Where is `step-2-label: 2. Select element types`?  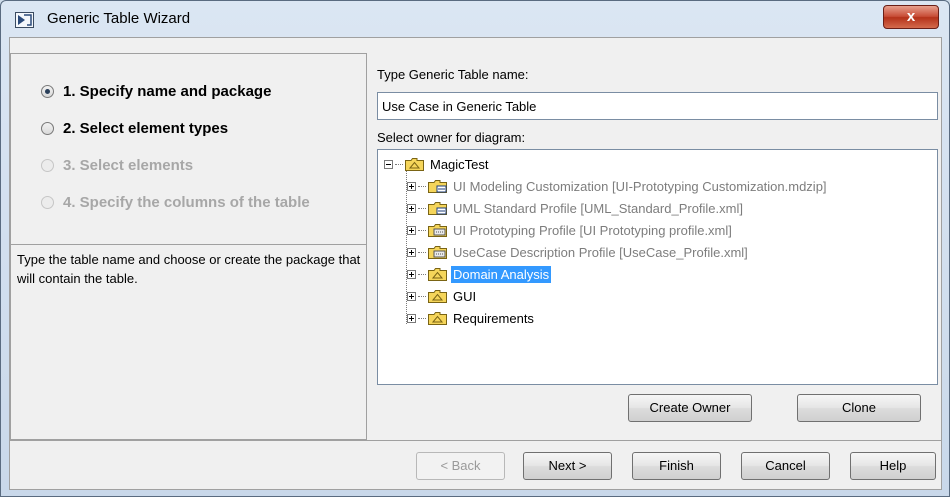
step-2-label: 2. Select element types is located at coordinates (146, 128).